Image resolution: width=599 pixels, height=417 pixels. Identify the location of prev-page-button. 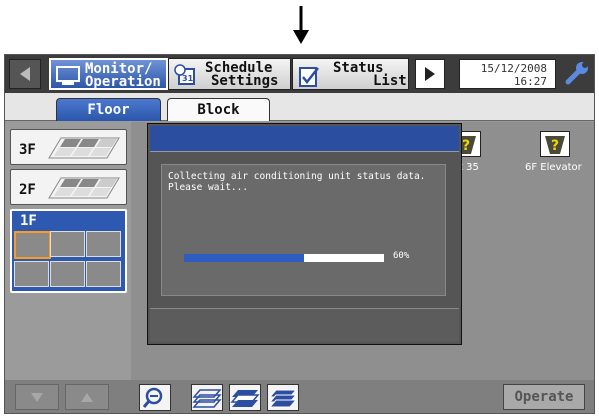
(25, 74).